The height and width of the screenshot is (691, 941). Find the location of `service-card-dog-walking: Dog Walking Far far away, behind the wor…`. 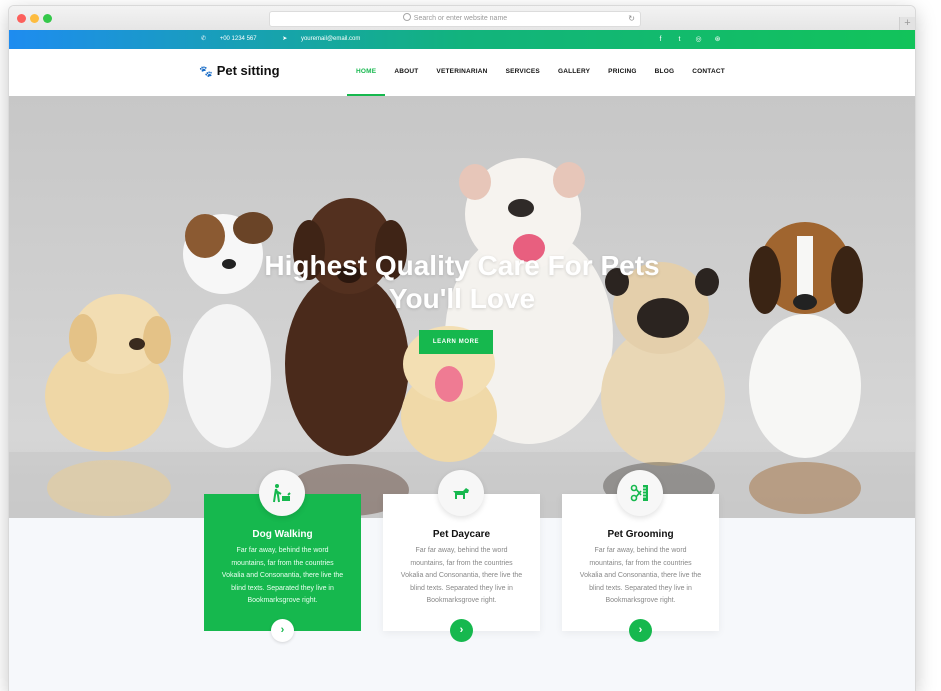

service-card-dog-walking: Dog Walking Far far away, behind the wor… is located at coordinates (282, 556).